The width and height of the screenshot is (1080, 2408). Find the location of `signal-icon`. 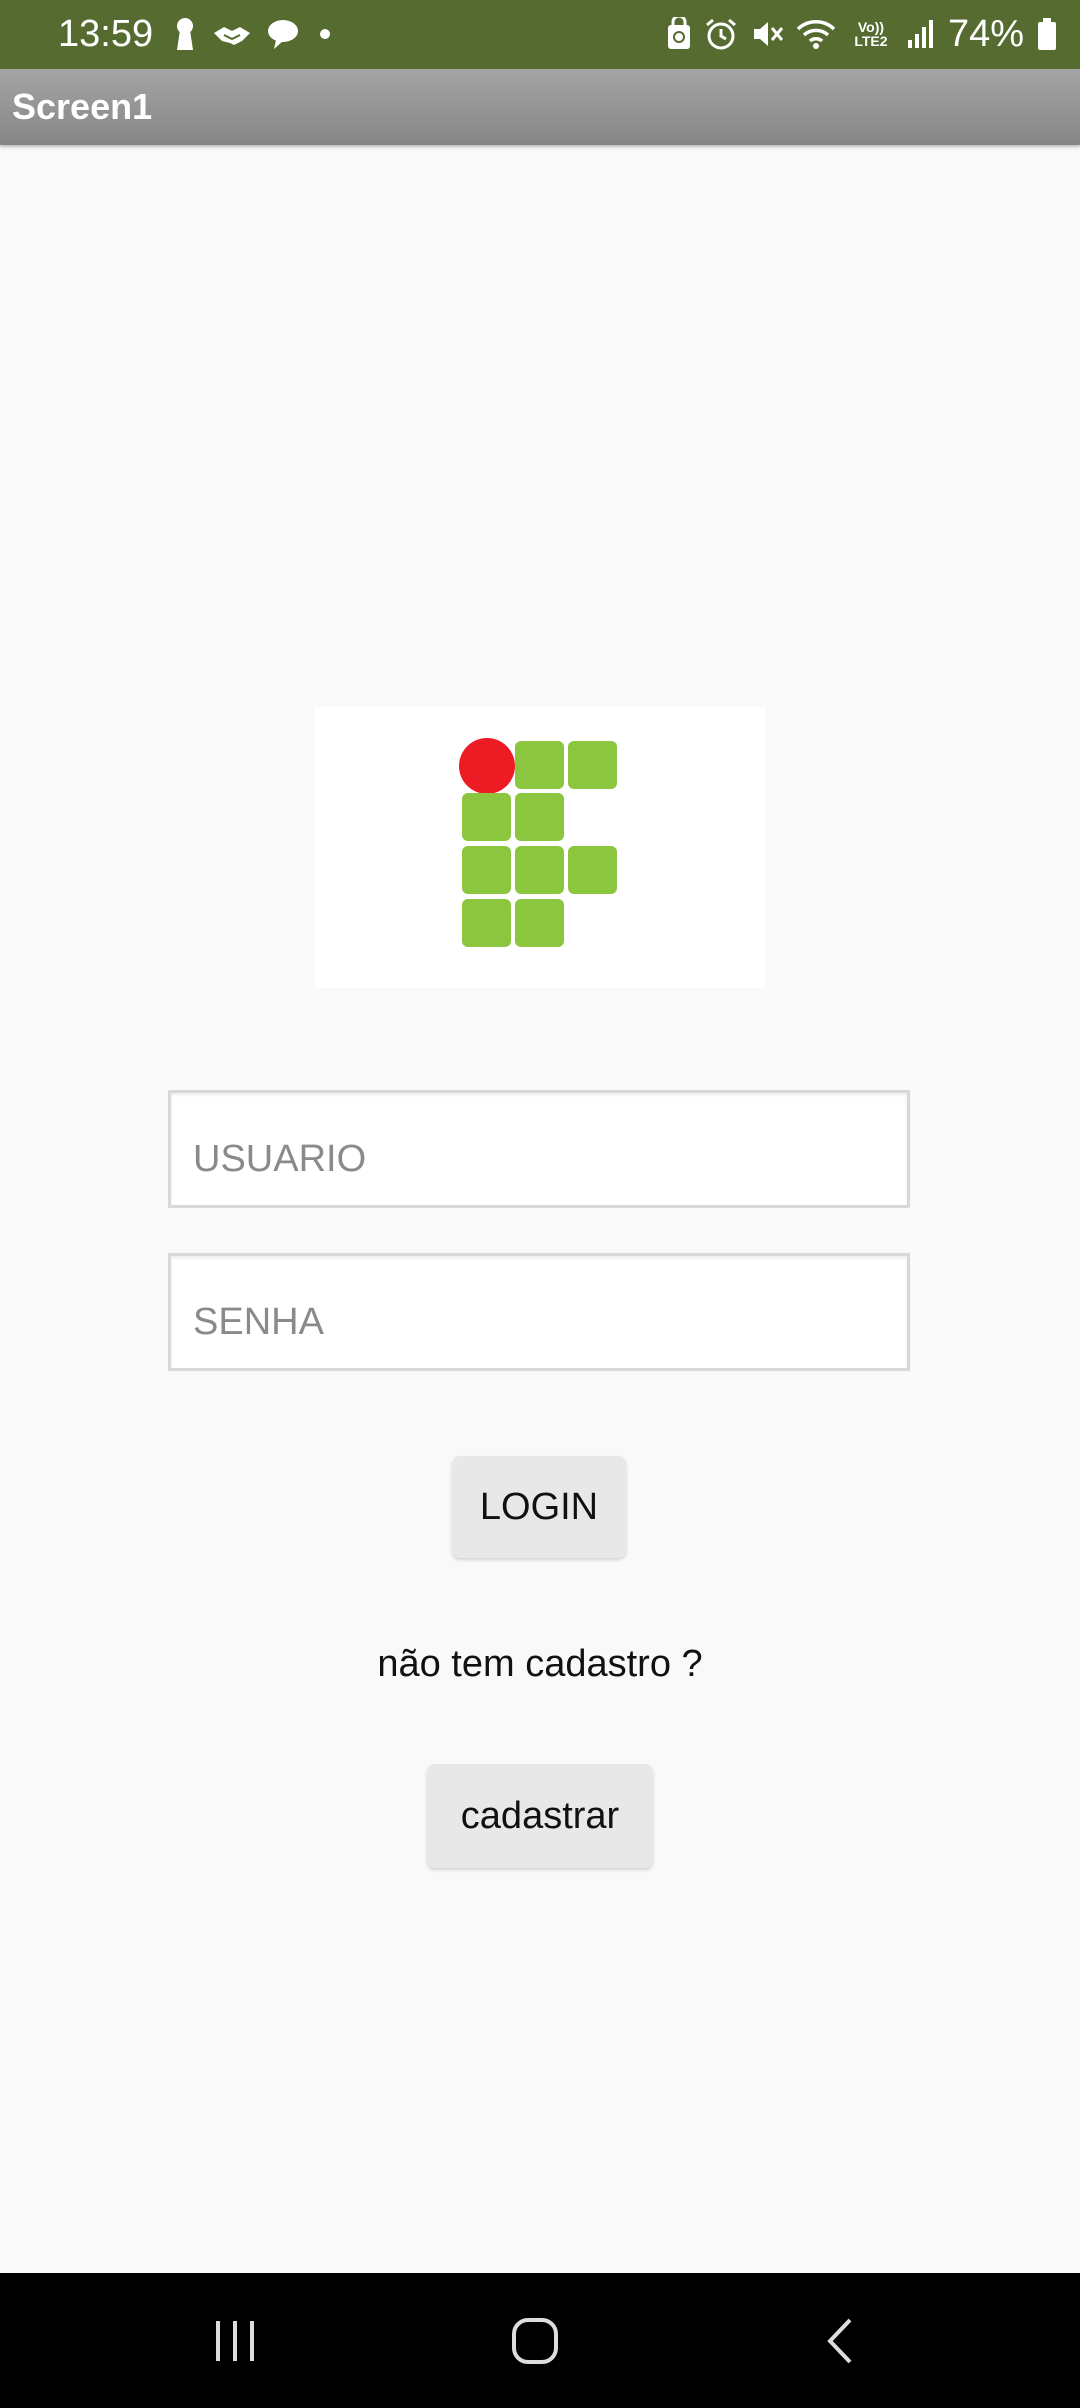

signal-icon is located at coordinates (921, 34).